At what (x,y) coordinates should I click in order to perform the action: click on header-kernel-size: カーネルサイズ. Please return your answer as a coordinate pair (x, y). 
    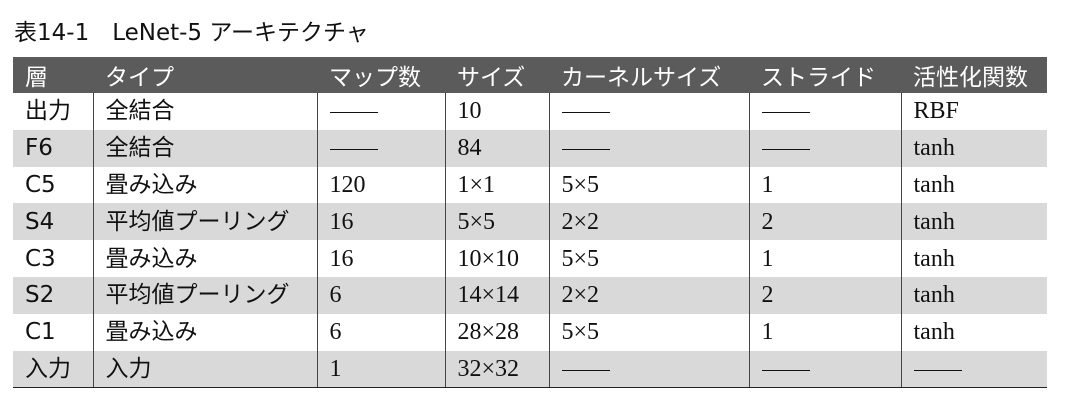
    Looking at the image, I should click on (649, 75).